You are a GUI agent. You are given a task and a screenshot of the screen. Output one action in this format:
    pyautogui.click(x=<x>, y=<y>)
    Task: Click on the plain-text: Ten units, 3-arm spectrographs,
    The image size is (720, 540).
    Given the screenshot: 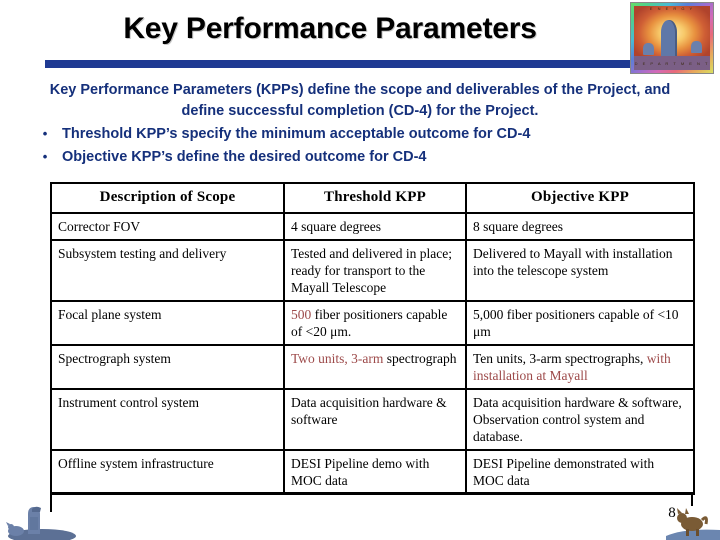 What is the action you would take?
    pyautogui.click(x=560, y=358)
    